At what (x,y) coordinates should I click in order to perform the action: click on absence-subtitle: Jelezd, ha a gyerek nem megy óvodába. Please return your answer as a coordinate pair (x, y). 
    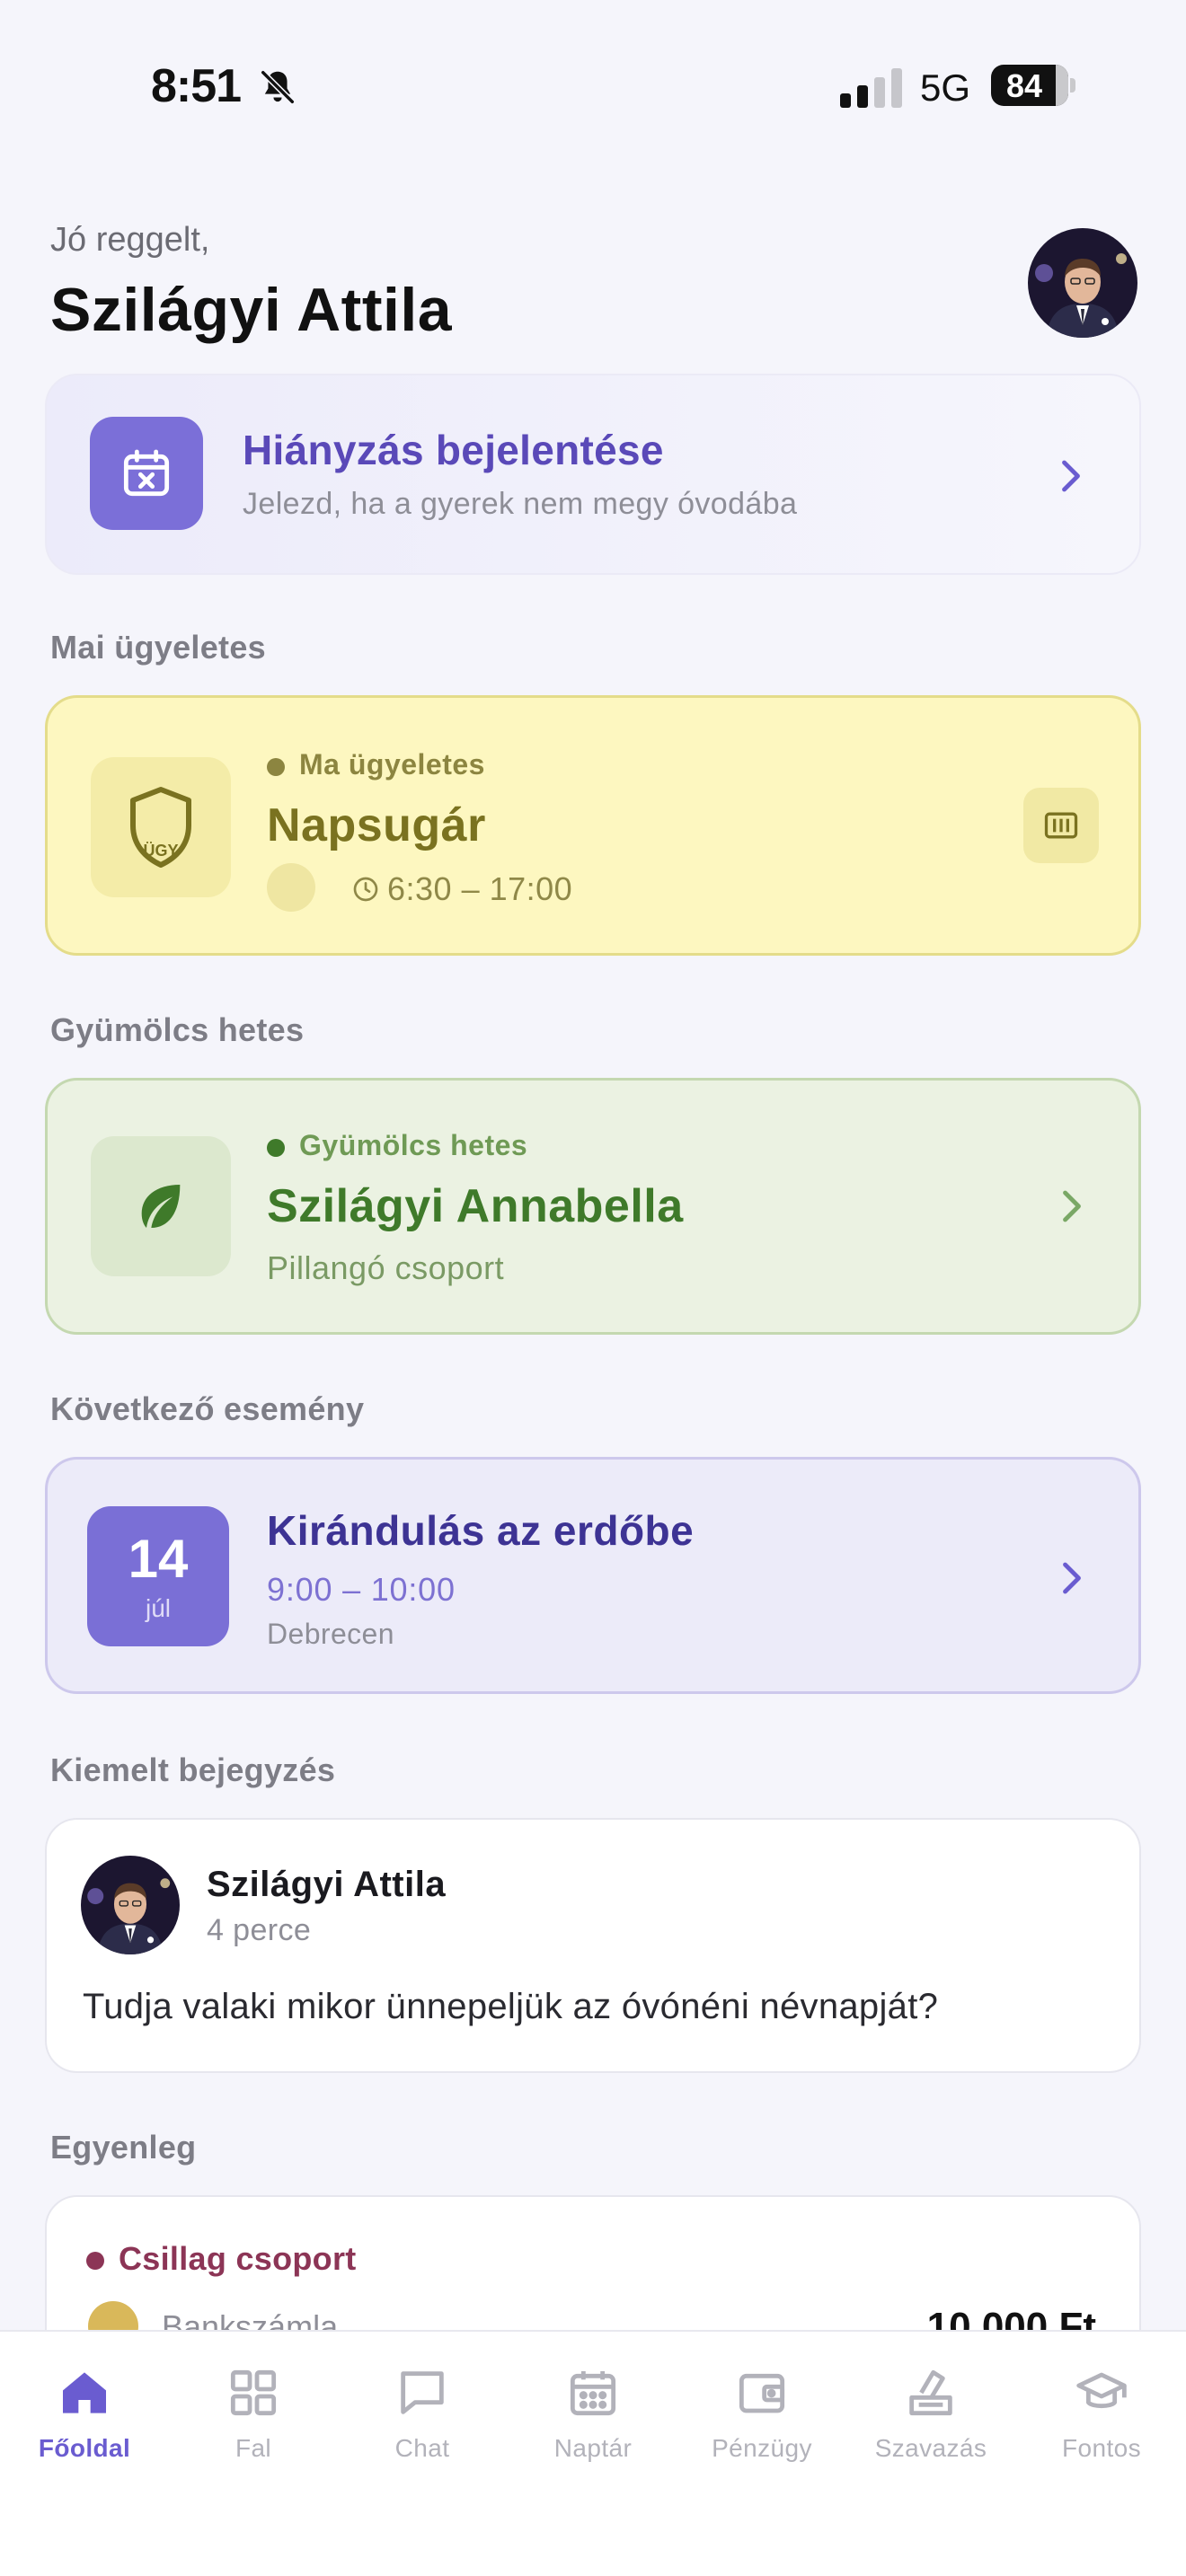
    Looking at the image, I should click on (520, 504).